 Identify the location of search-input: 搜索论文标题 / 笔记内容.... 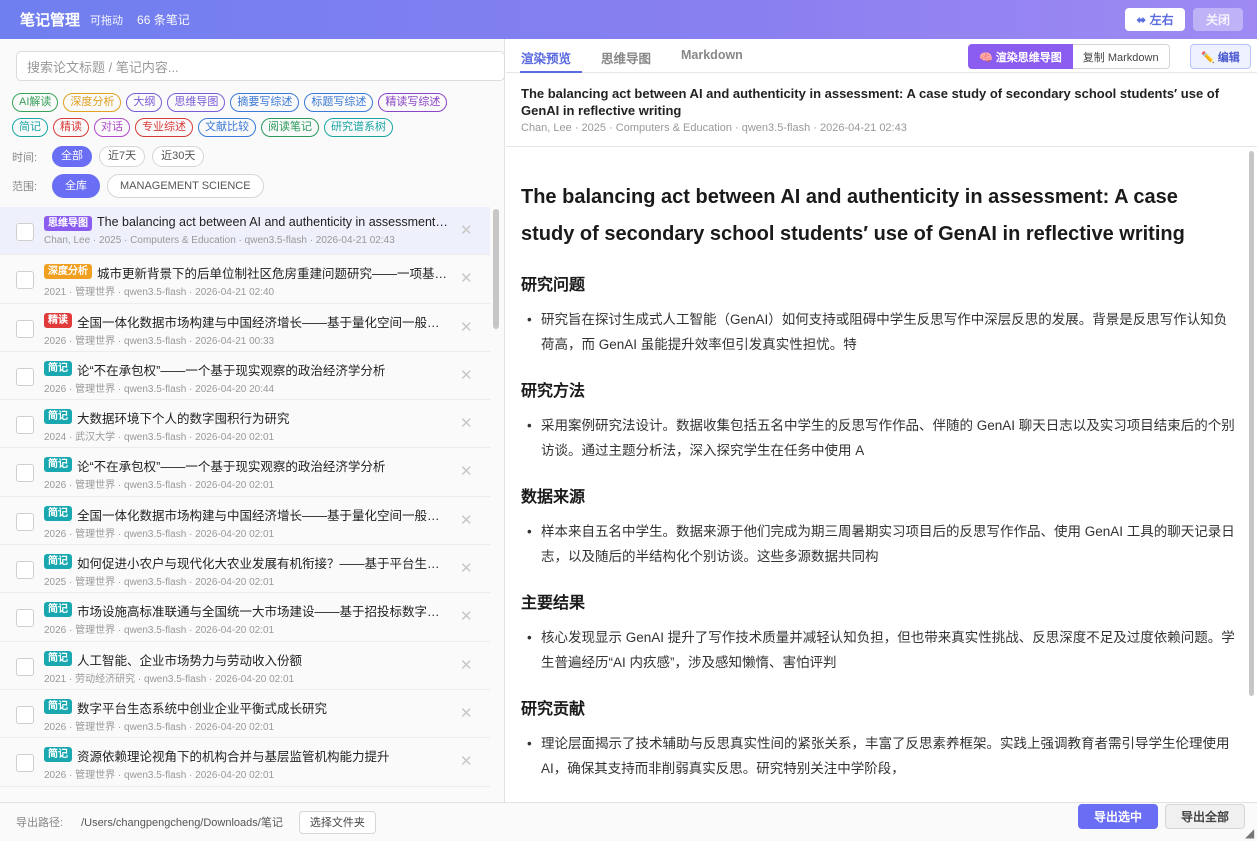
(260, 66).